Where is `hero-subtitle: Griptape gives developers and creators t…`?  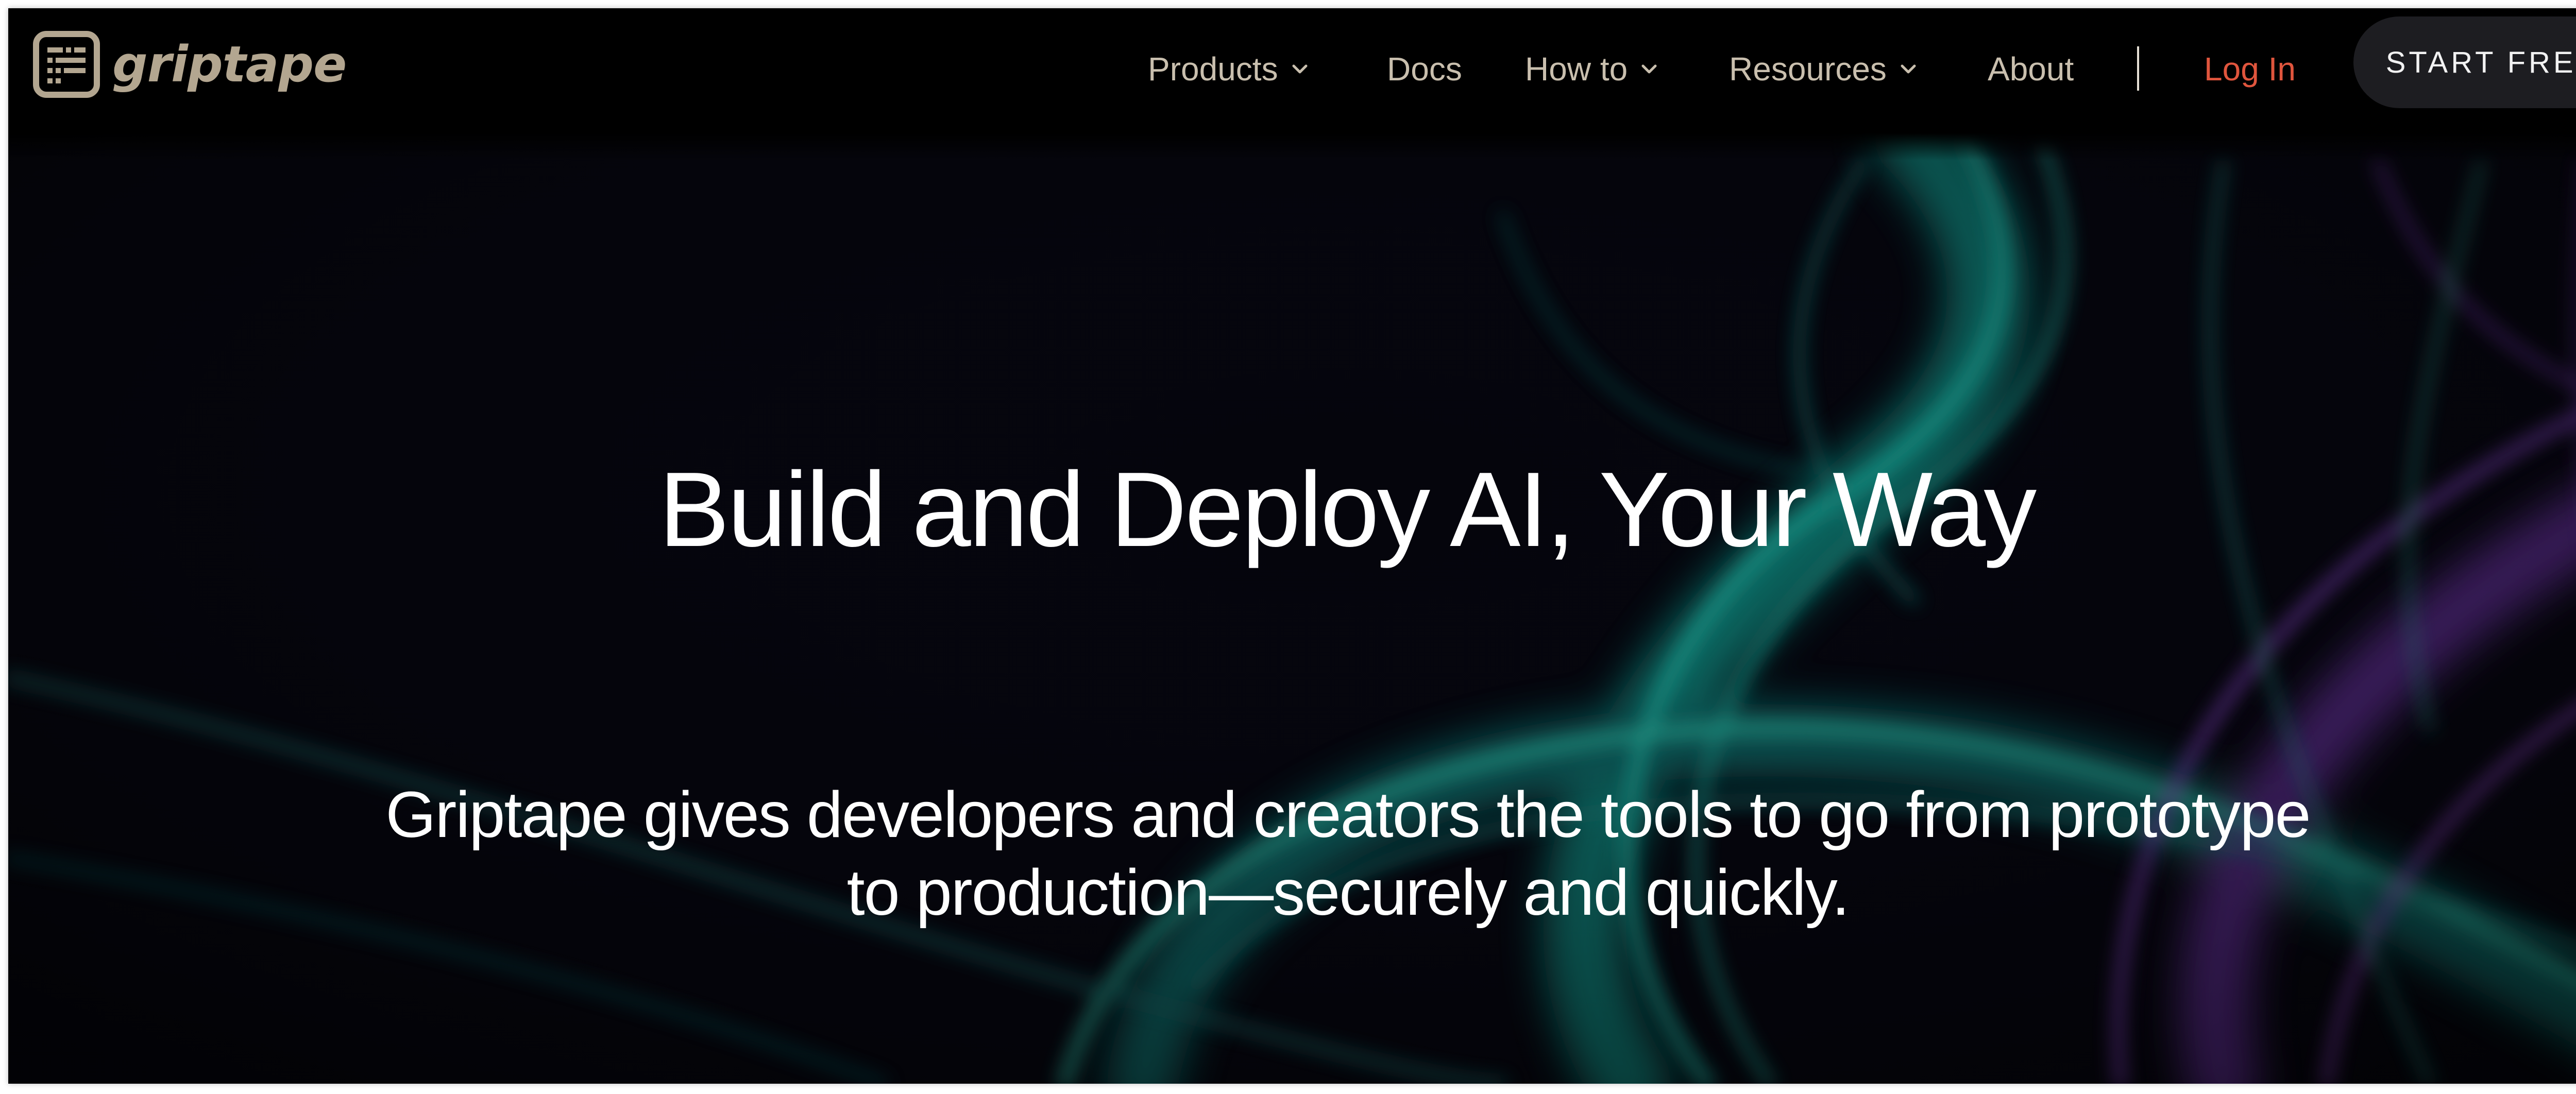 hero-subtitle: Griptape gives developers and creators t… is located at coordinates (1348, 854).